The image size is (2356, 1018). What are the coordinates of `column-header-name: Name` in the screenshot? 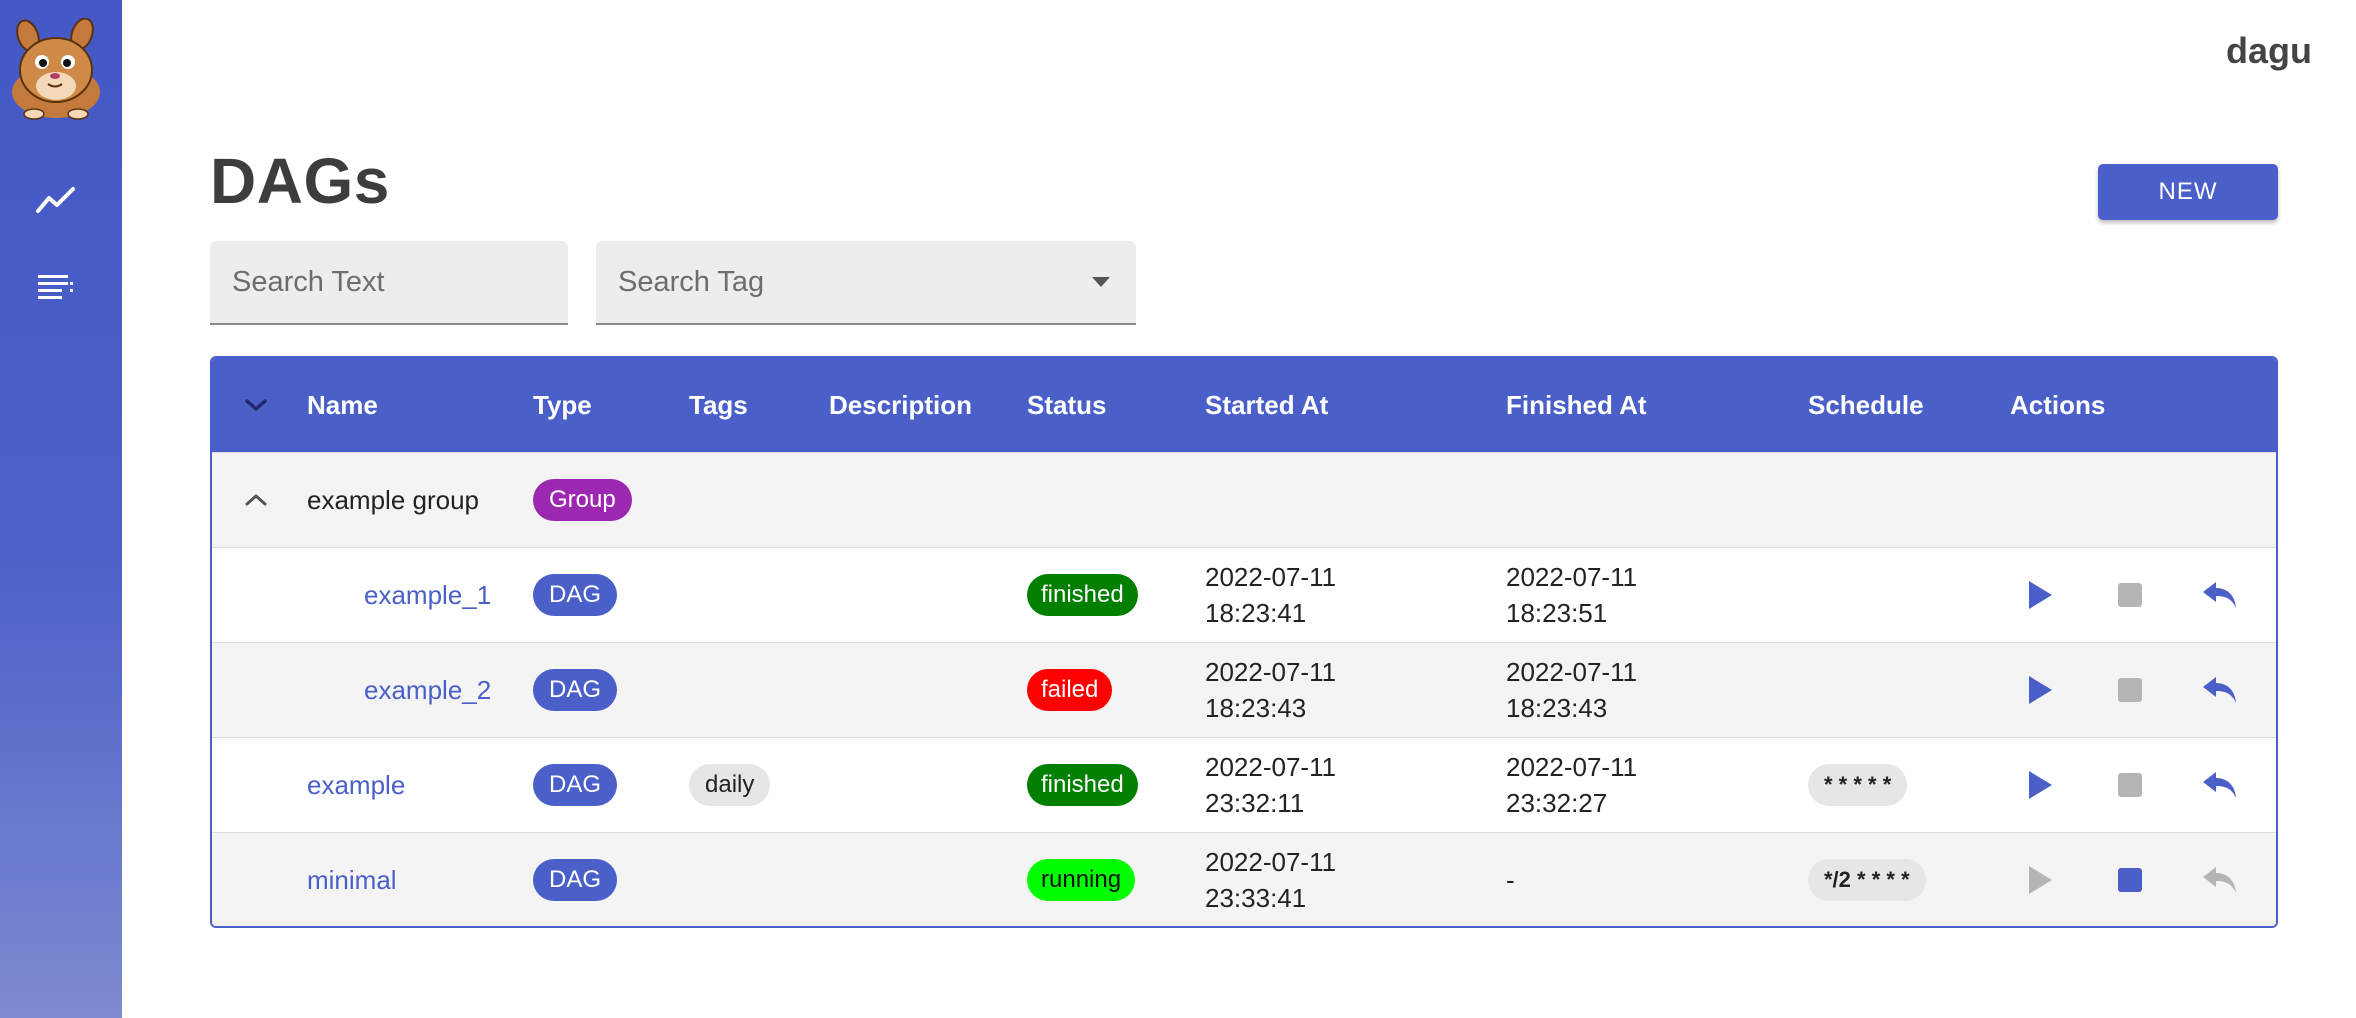 It's located at (342, 405).